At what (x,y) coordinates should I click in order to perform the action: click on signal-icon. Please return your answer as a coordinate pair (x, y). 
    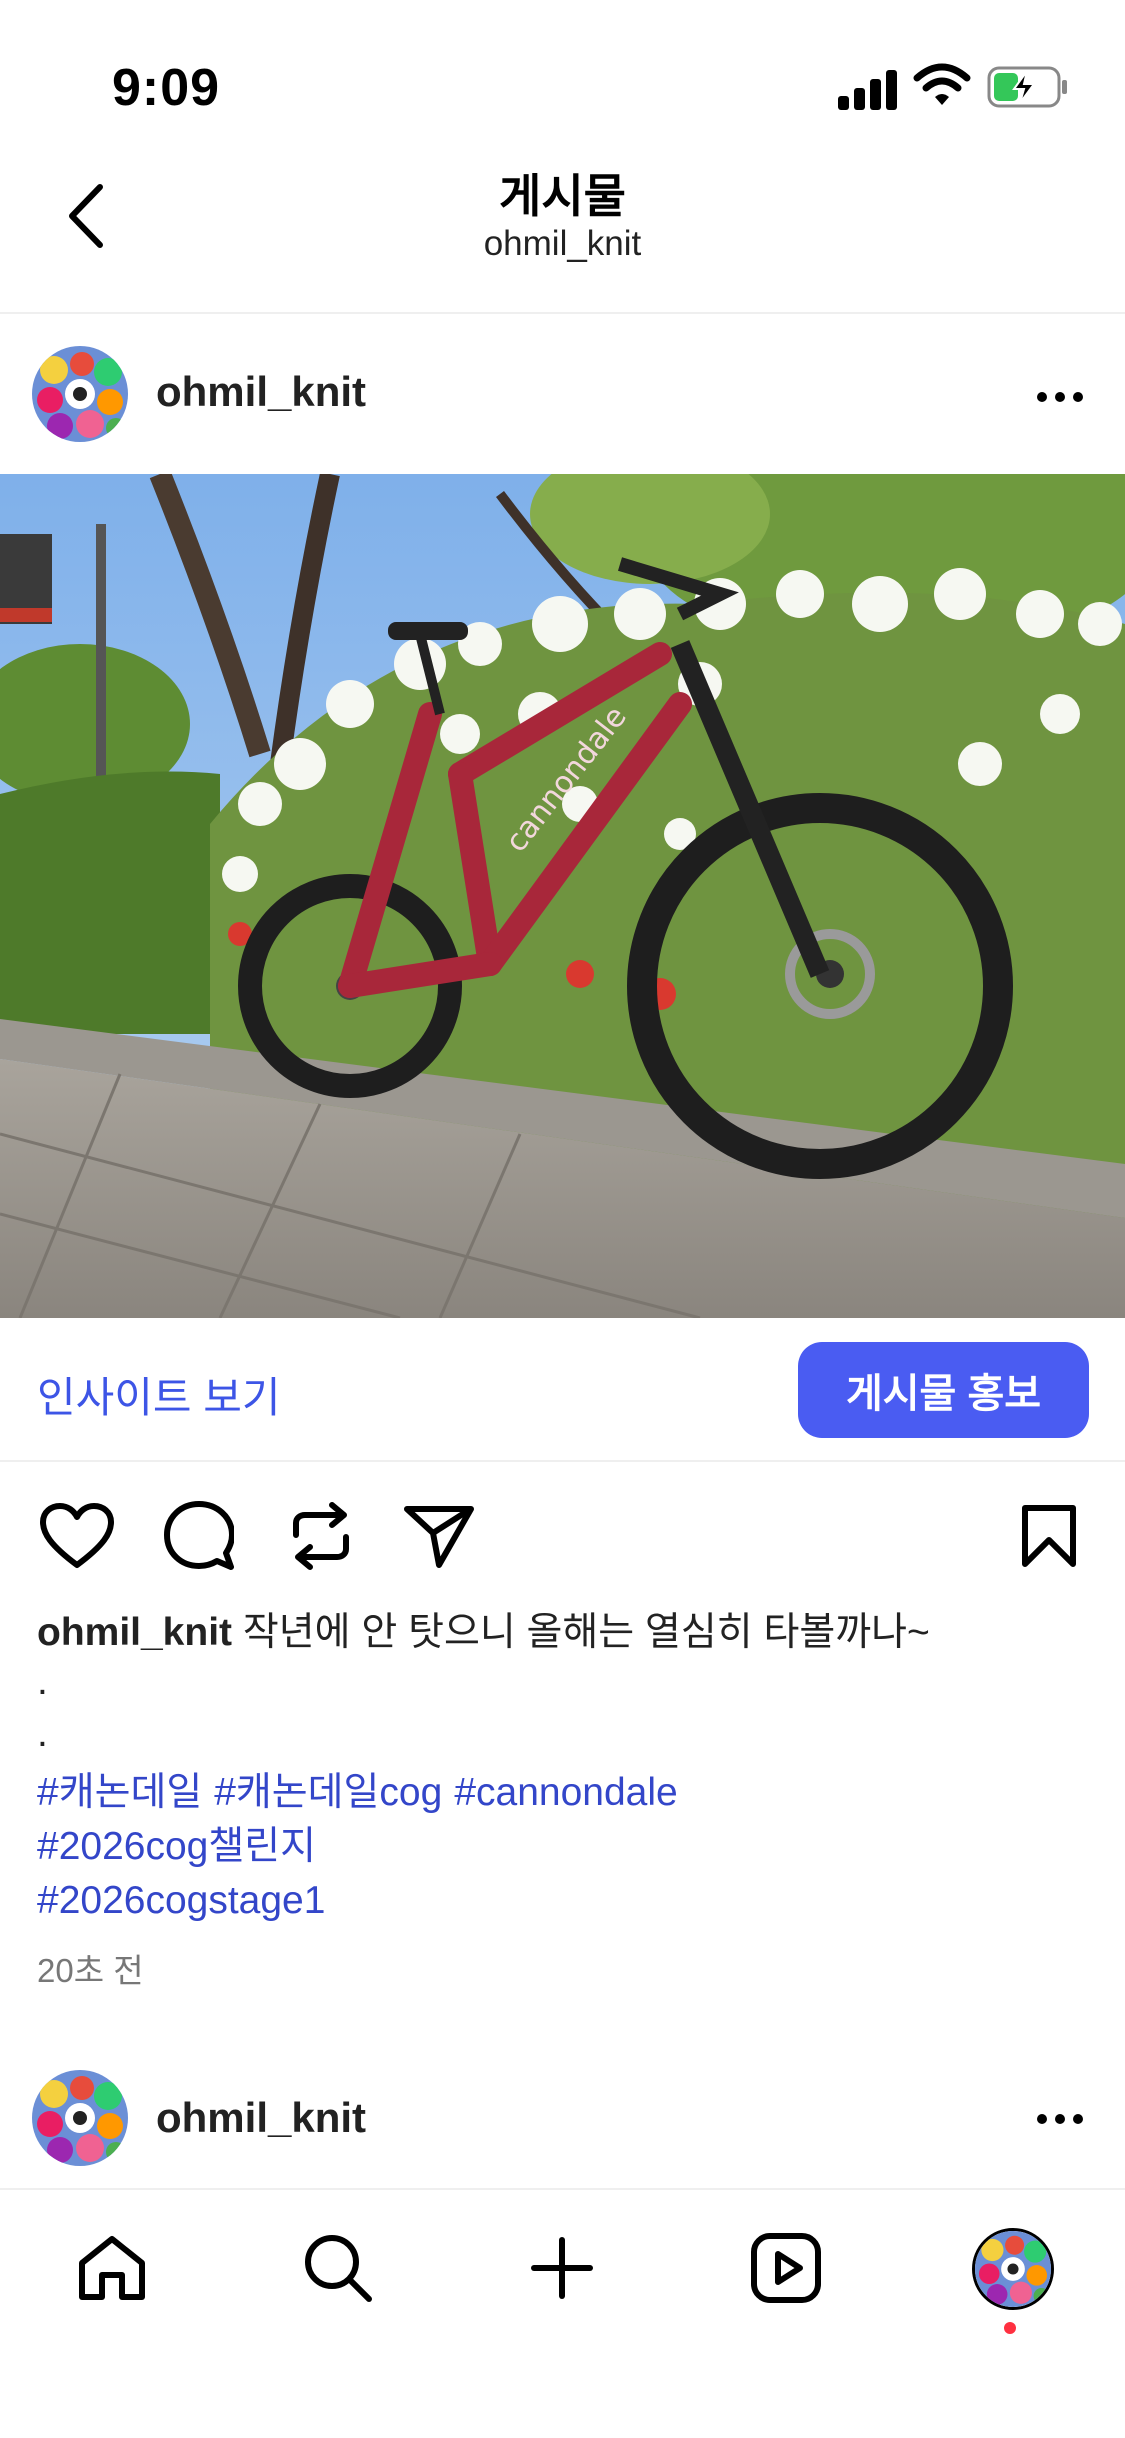
    Looking at the image, I should click on (869, 91).